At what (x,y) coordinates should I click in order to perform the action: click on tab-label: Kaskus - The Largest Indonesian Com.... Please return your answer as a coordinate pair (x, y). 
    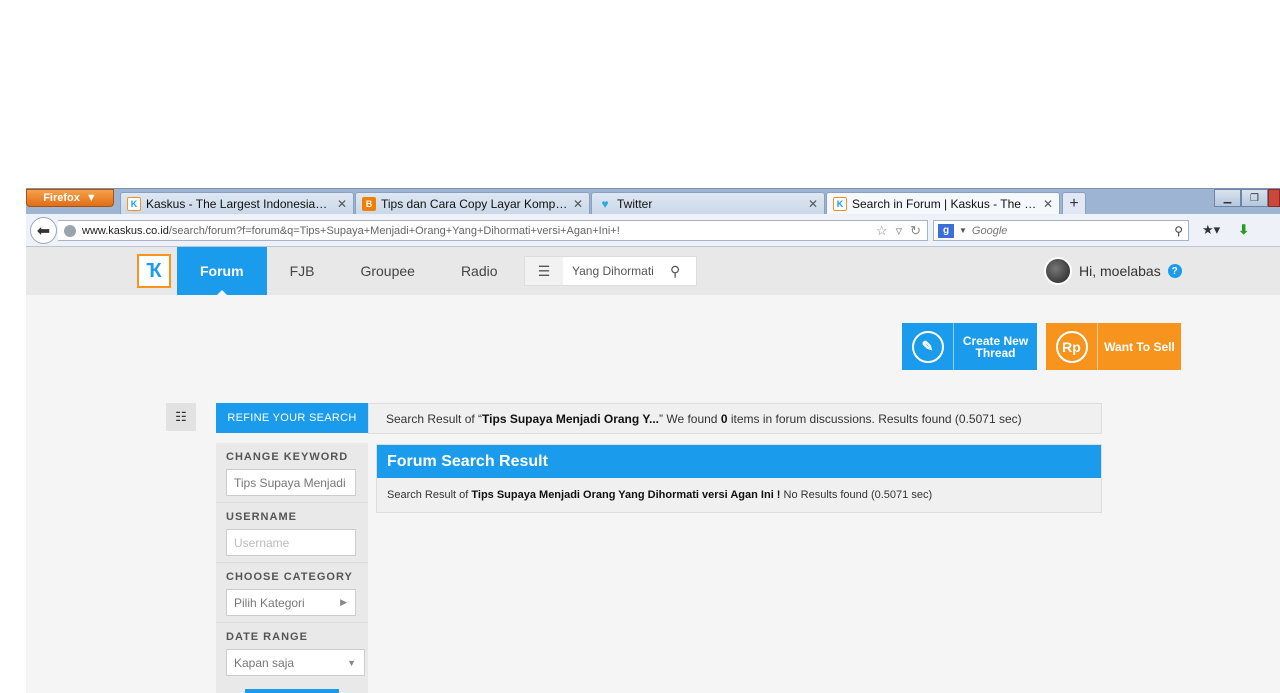
    Looking at the image, I should click on (239, 204).